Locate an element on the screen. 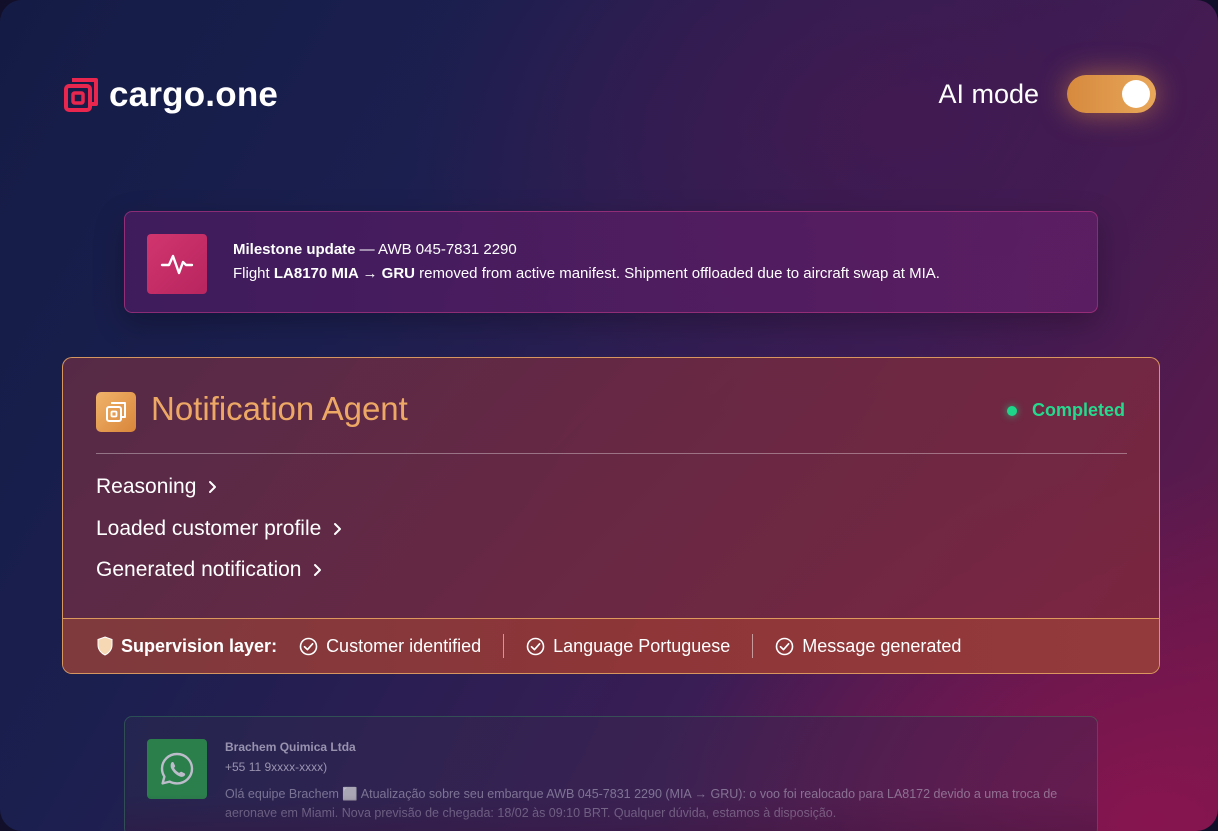  fade-overlay is located at coordinates (611, 813).